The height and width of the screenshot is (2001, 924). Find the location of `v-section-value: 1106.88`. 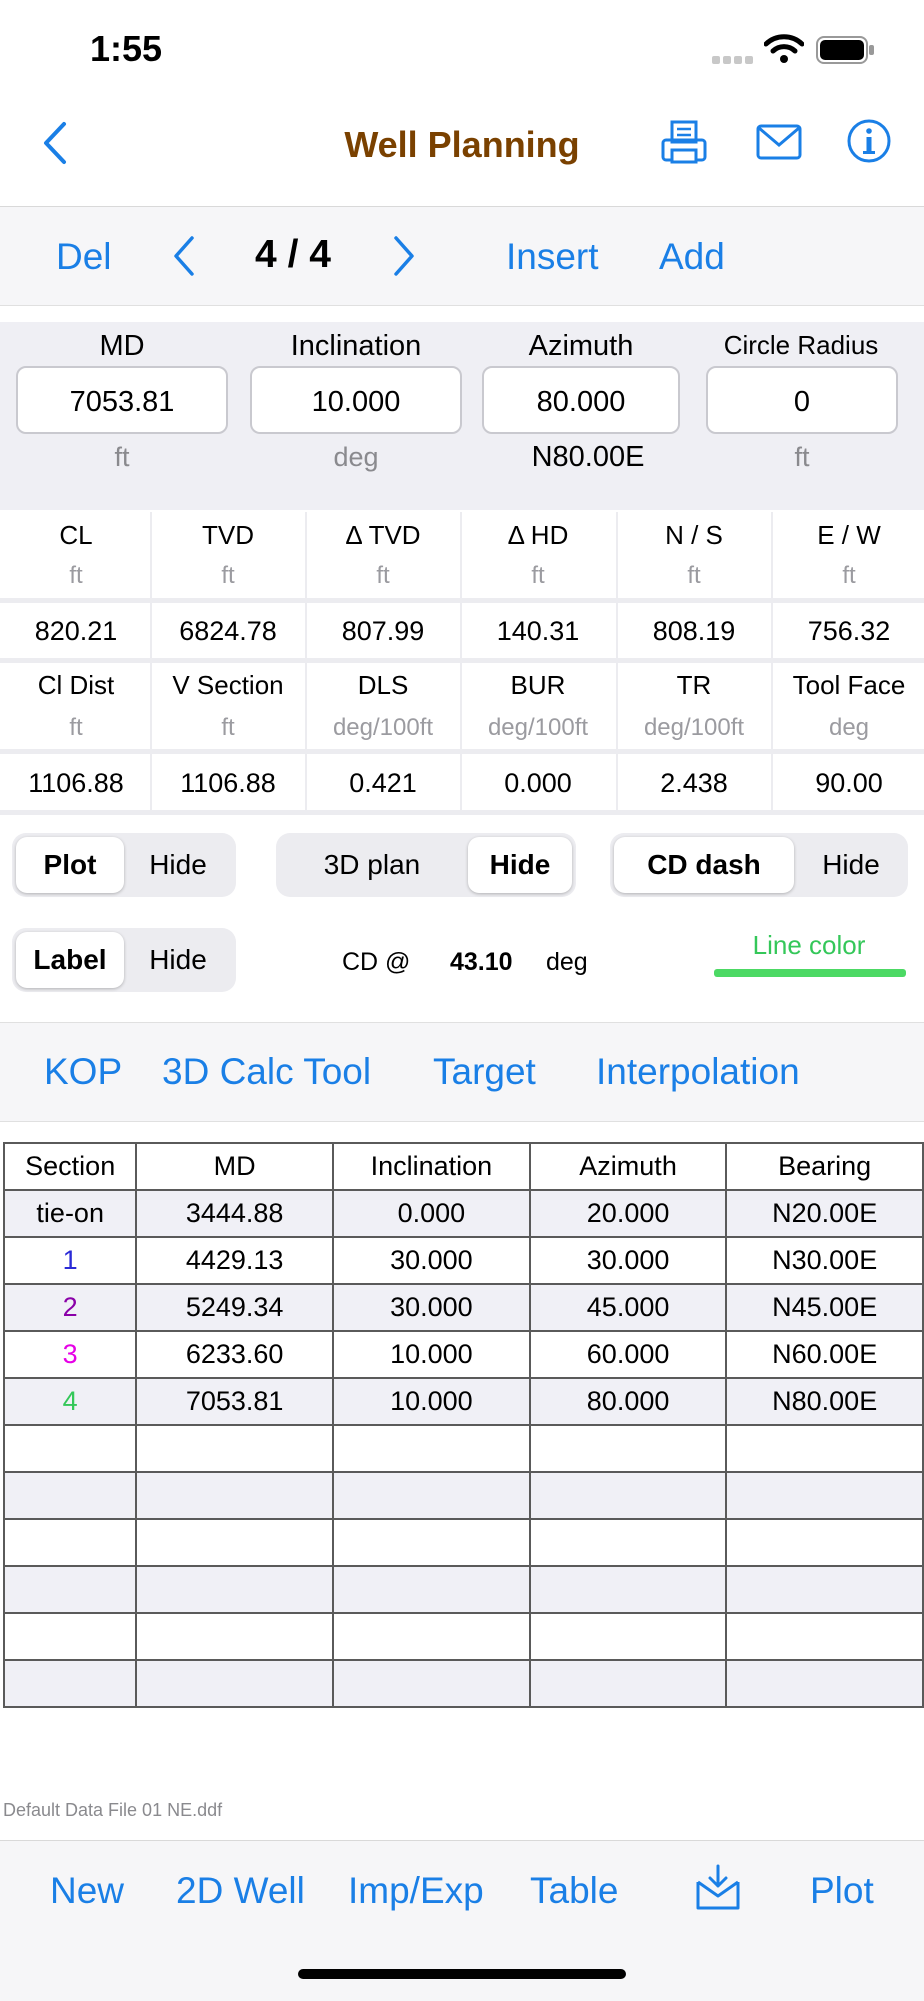

v-section-value: 1106.88 is located at coordinates (228, 783).